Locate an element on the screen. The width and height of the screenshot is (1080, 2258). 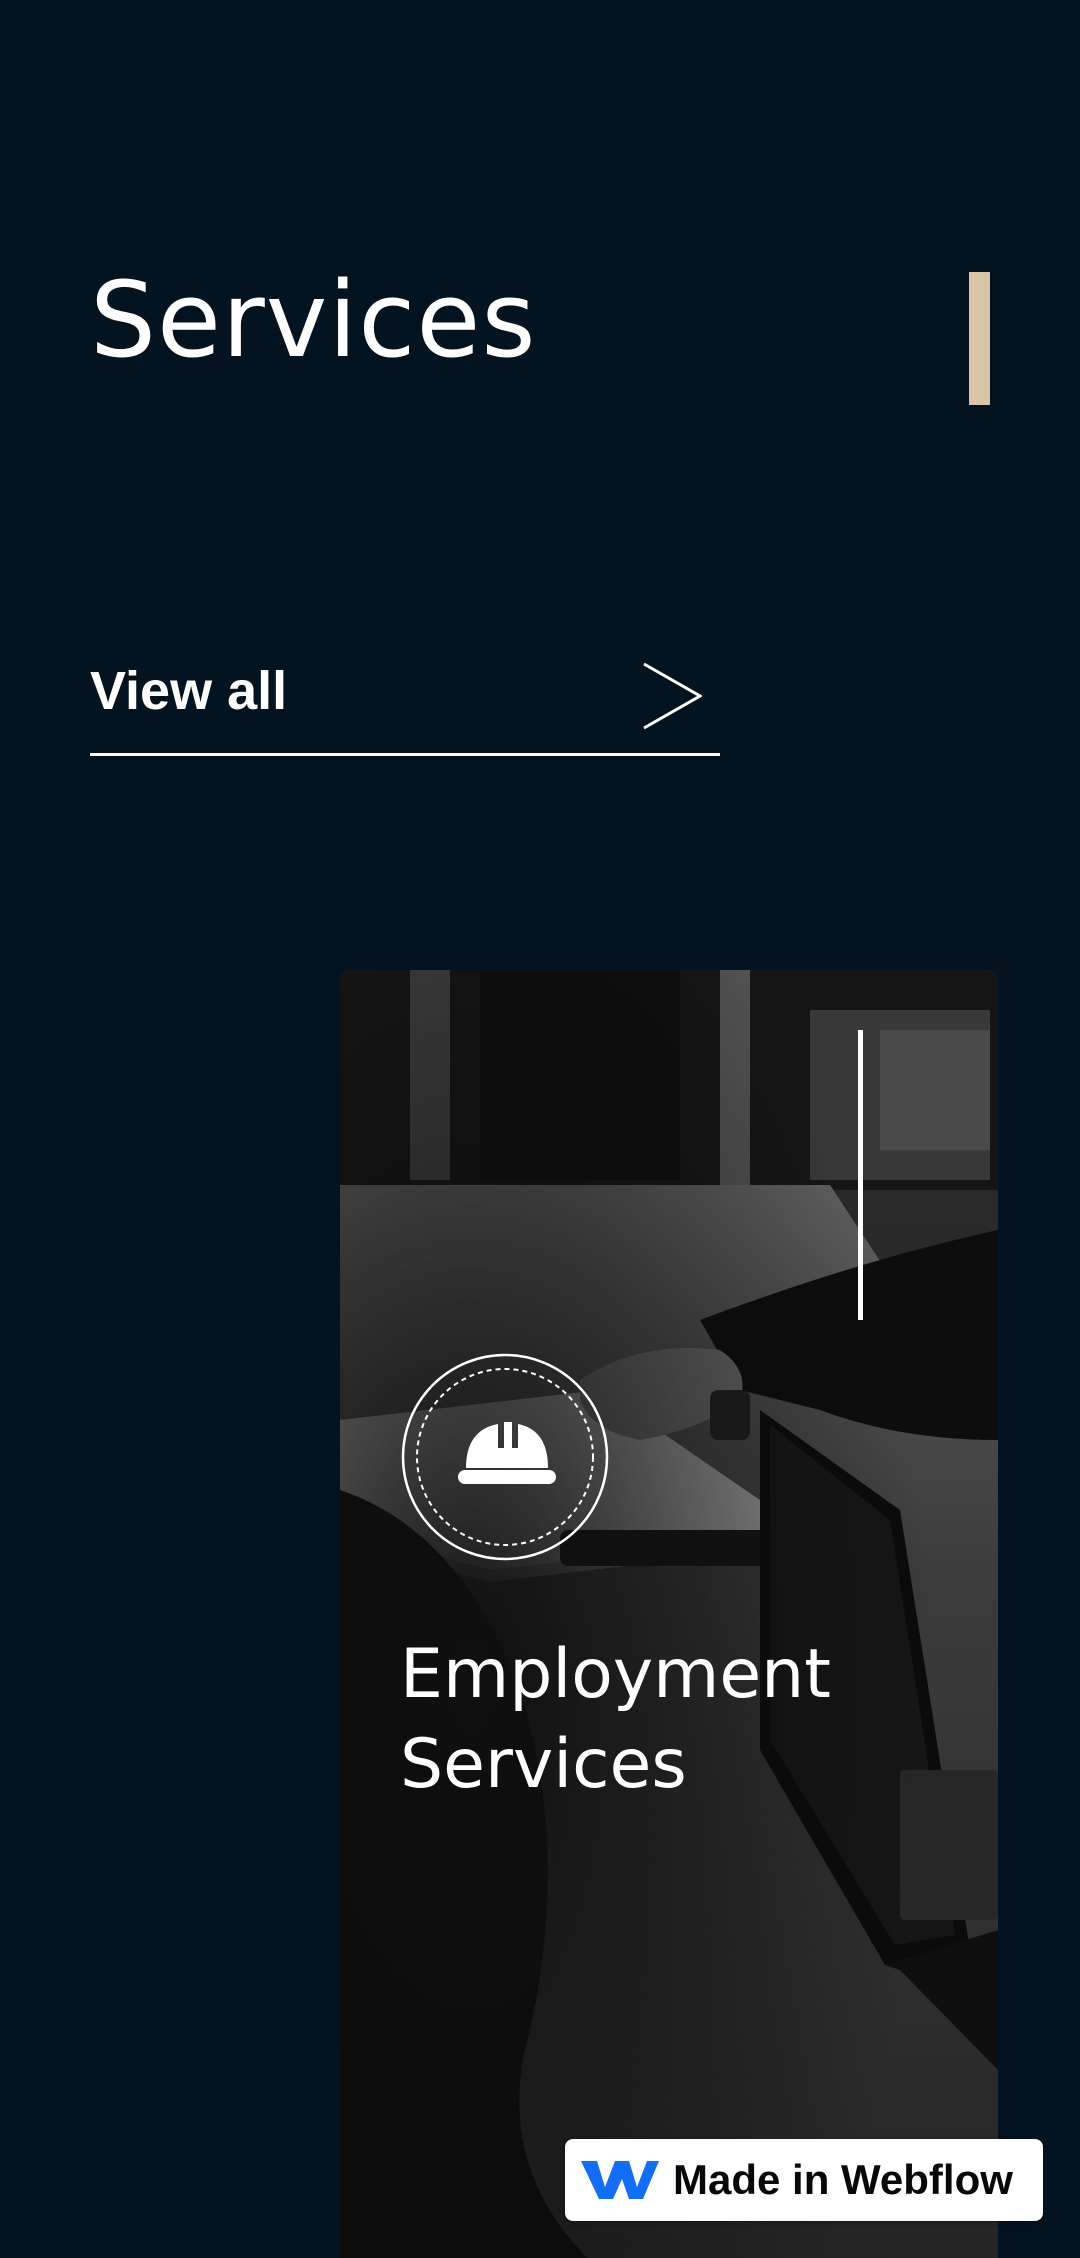
accent-bar is located at coordinates (979, 338).